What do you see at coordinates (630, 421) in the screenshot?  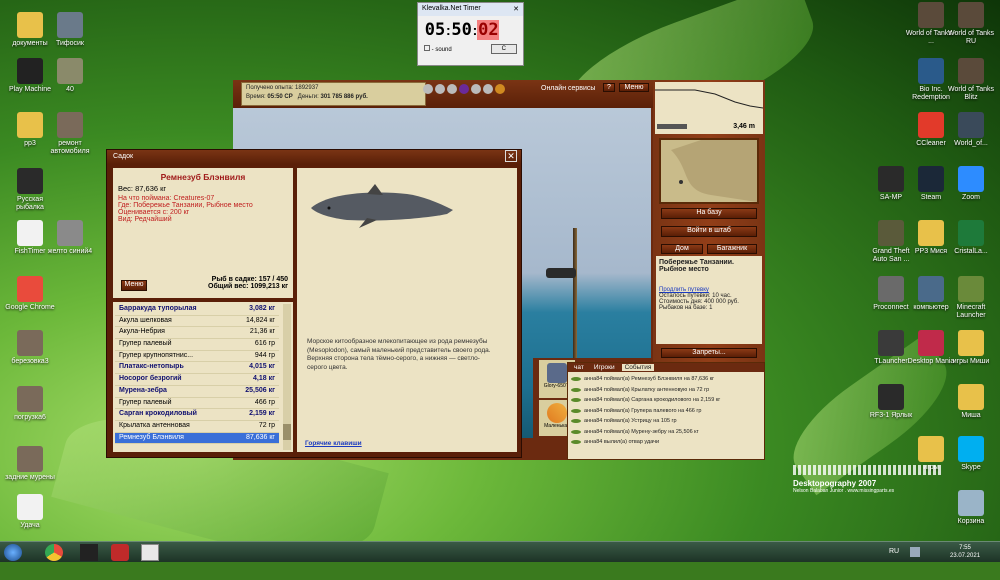 I see `chat-text: анна84 поймал(а) Устрицу на 105 гр` at bounding box center [630, 421].